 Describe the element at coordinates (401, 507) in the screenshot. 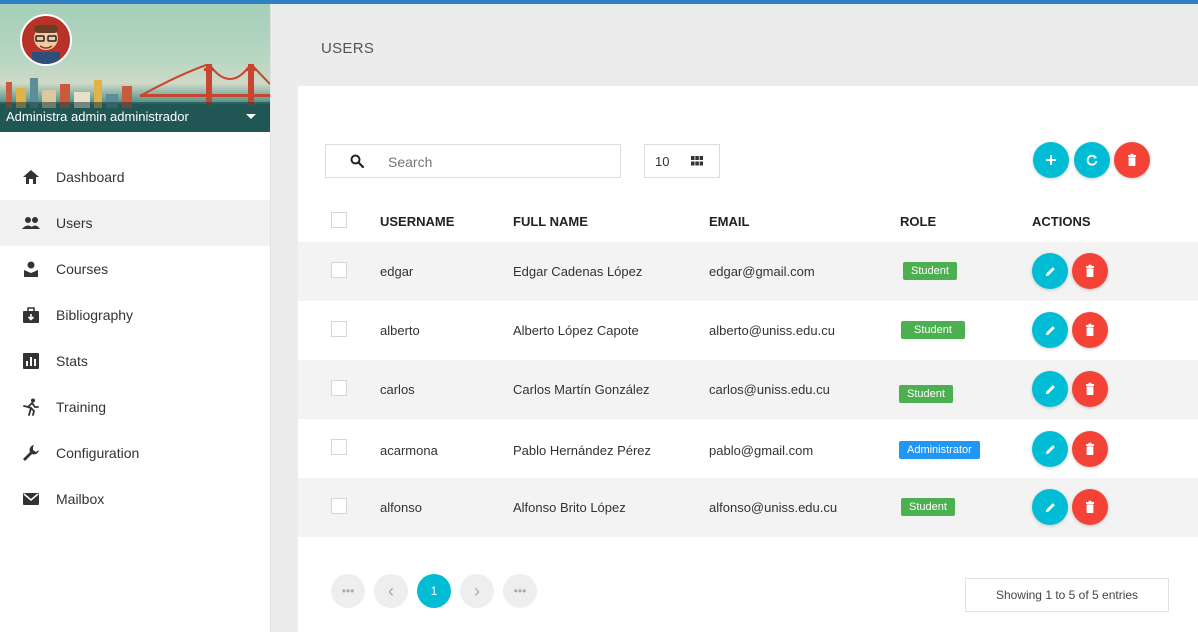

I see `cell-username: alfonso` at that location.